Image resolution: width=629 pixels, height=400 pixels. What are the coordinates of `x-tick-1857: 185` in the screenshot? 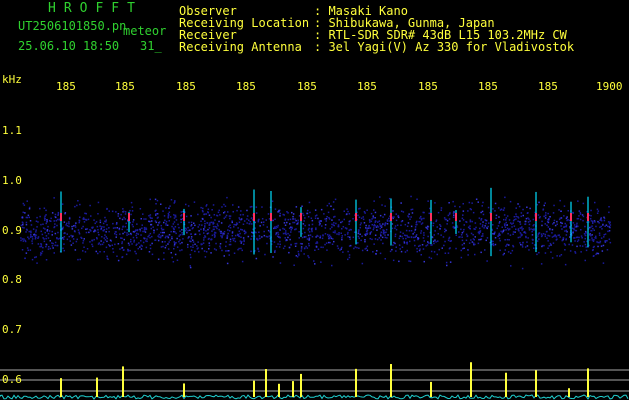 It's located at (428, 86).